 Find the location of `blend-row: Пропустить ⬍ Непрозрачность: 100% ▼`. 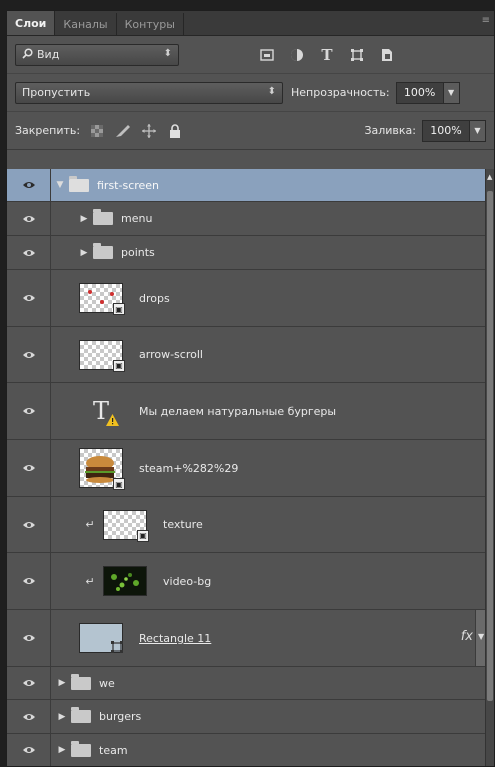

blend-row: Пропустить ⬍ Непрозрачность: 100% ▼ is located at coordinates (250, 93).